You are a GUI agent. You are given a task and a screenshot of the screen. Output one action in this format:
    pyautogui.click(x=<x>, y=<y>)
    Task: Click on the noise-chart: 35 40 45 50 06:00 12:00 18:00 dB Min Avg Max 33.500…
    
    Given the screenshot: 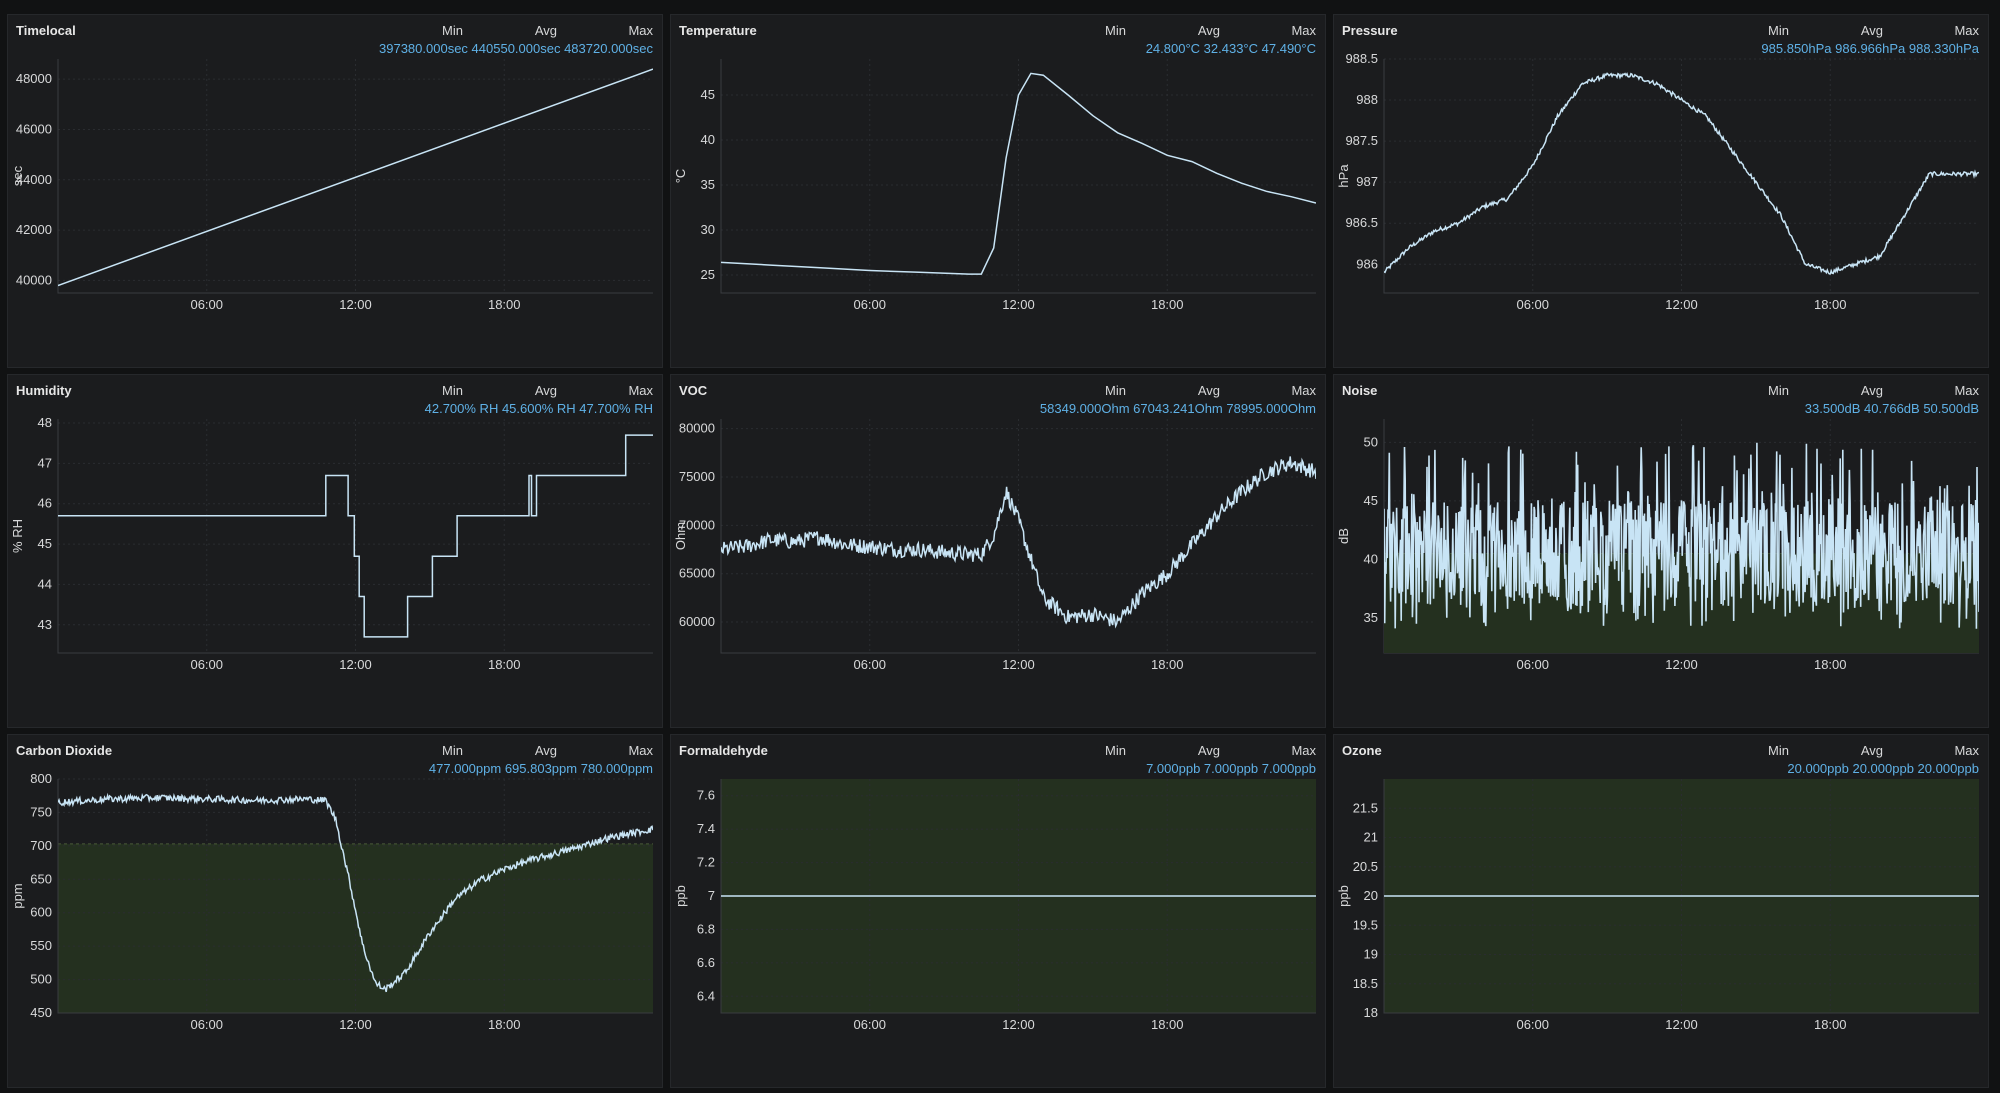 What is the action you would take?
    pyautogui.click(x=1657, y=527)
    